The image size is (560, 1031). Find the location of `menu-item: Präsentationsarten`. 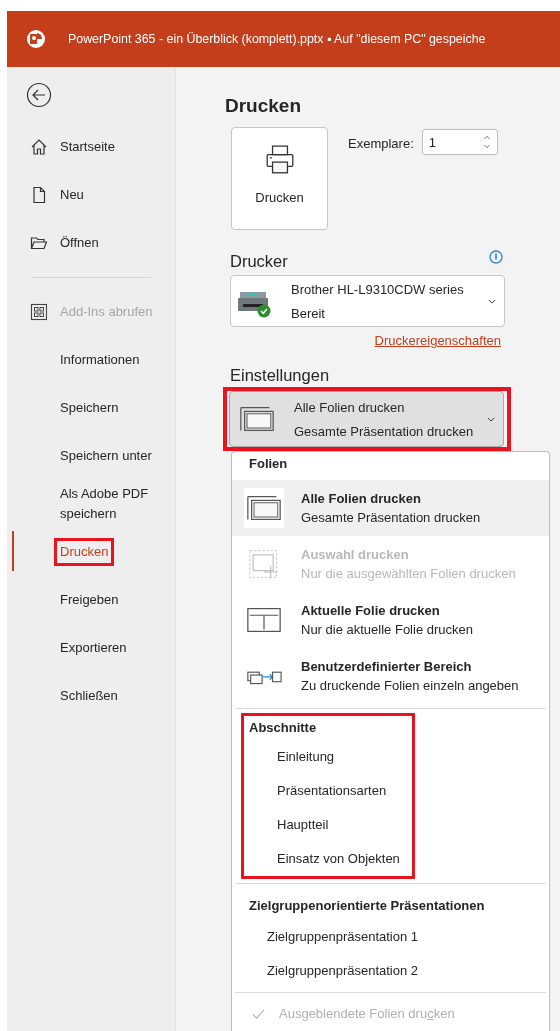

menu-item: Präsentationsarten is located at coordinates (328, 791).